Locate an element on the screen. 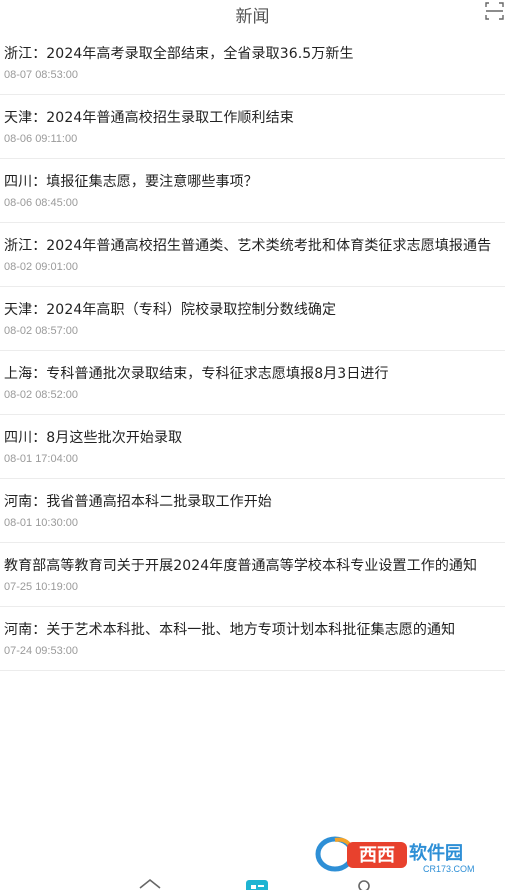  news-title: 四川：8月这些批次开始录取 is located at coordinates (93, 438).